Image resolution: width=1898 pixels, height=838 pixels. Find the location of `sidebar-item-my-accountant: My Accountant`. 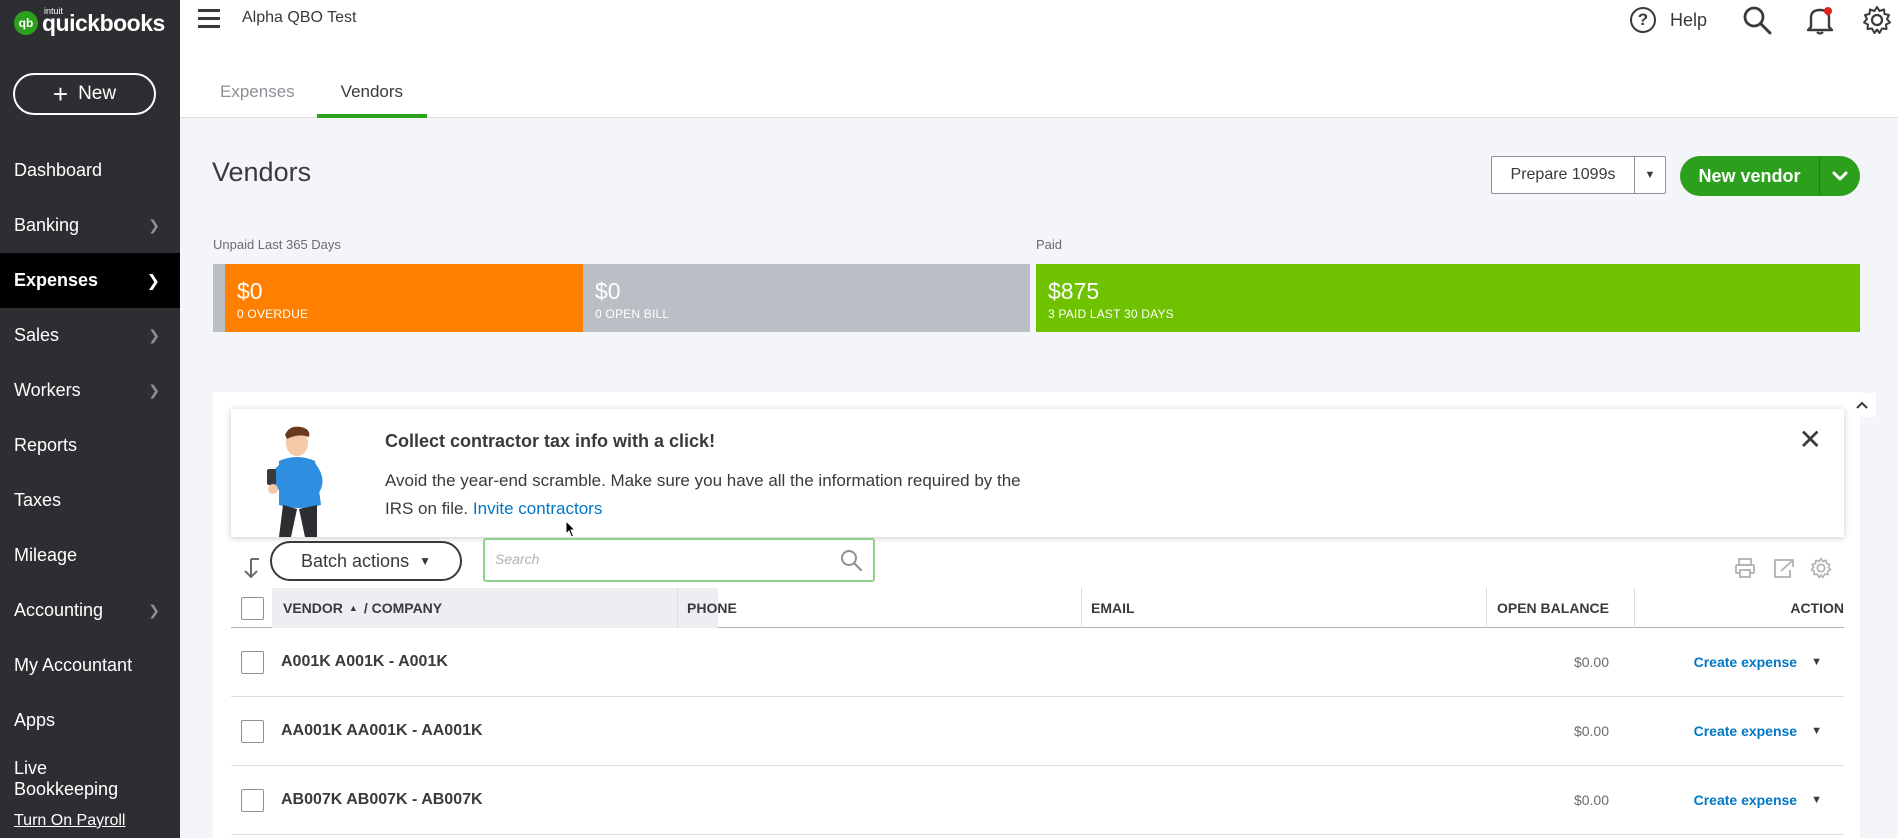

sidebar-item-my-accountant: My Accountant is located at coordinates (90, 665).